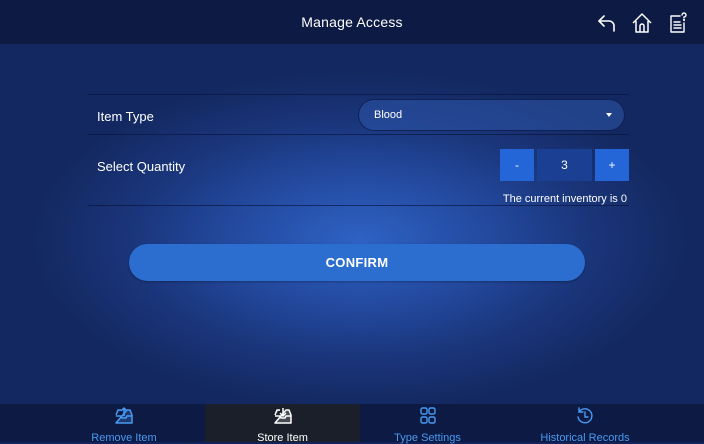 The width and height of the screenshot is (704, 444). I want to click on remove-item-icon, so click(124, 416).